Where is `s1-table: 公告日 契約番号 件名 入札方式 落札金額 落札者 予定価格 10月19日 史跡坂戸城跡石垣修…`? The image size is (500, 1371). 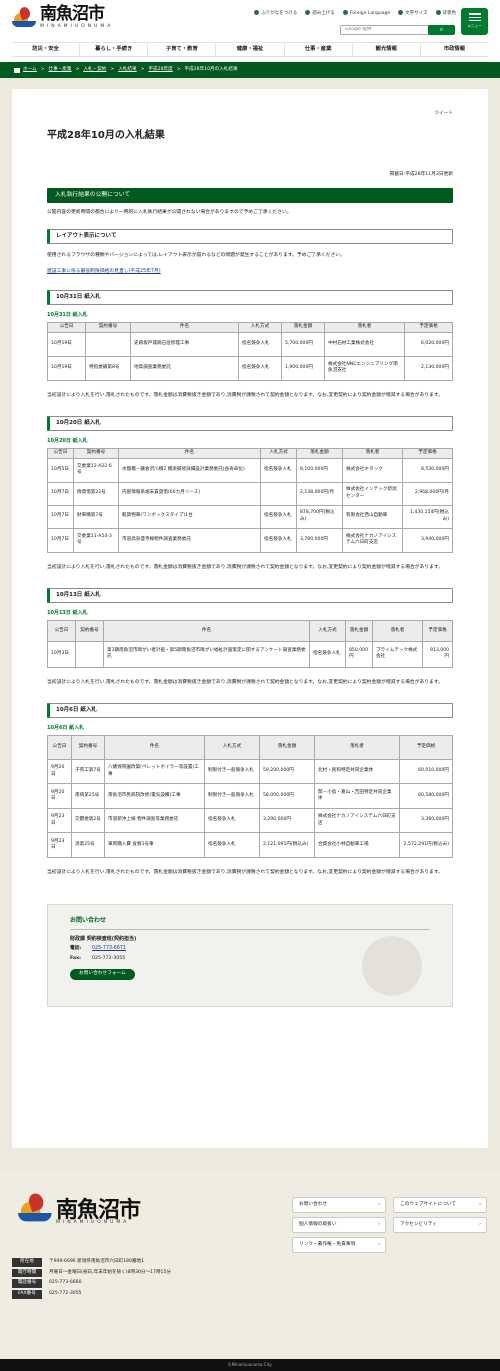
s1-table: 公告日 契約番号 件名 入札方式 落札金額 落札者 予定価格 10月19日 史跡坂戸城跡石垣修… is located at coordinates (250, 351).